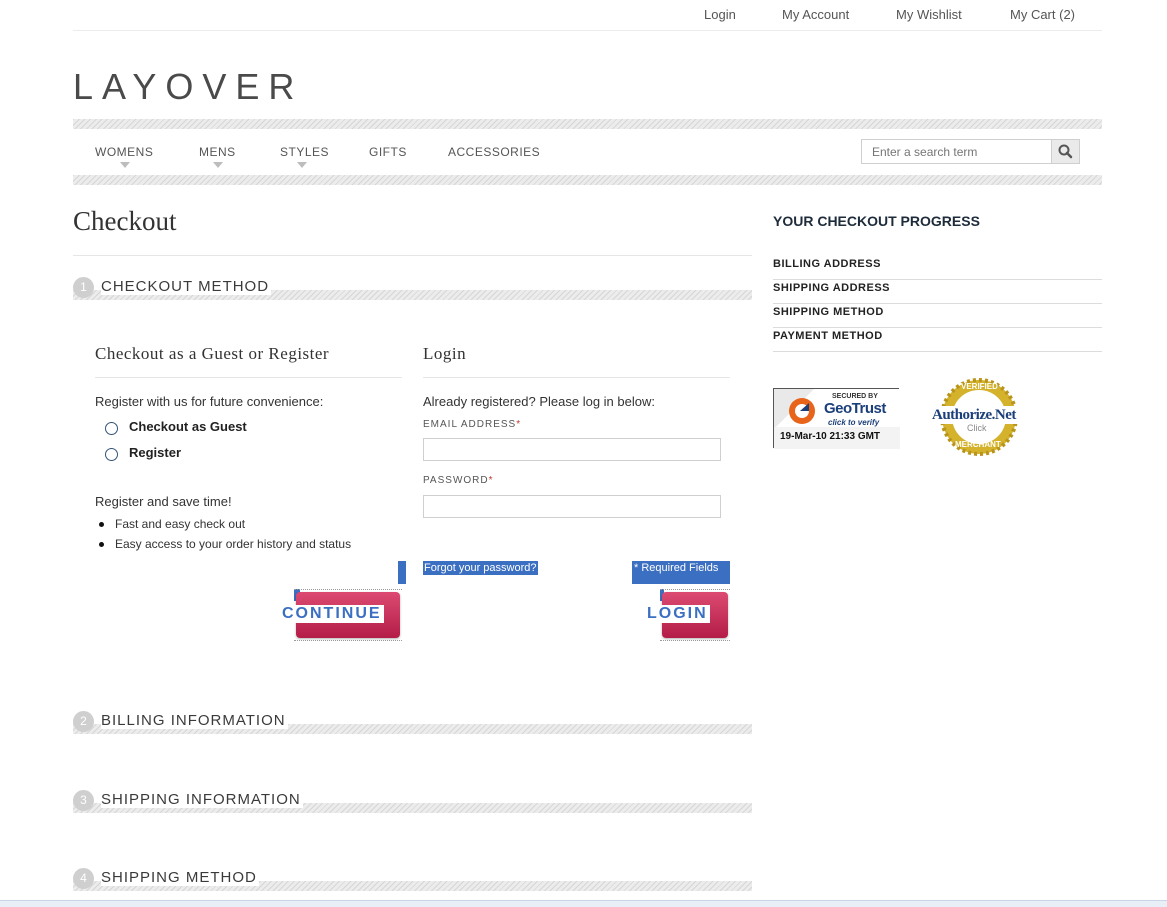 This screenshot has width=1167, height=907. I want to click on email-label: EMAIL ADDRESS*, so click(472, 424).